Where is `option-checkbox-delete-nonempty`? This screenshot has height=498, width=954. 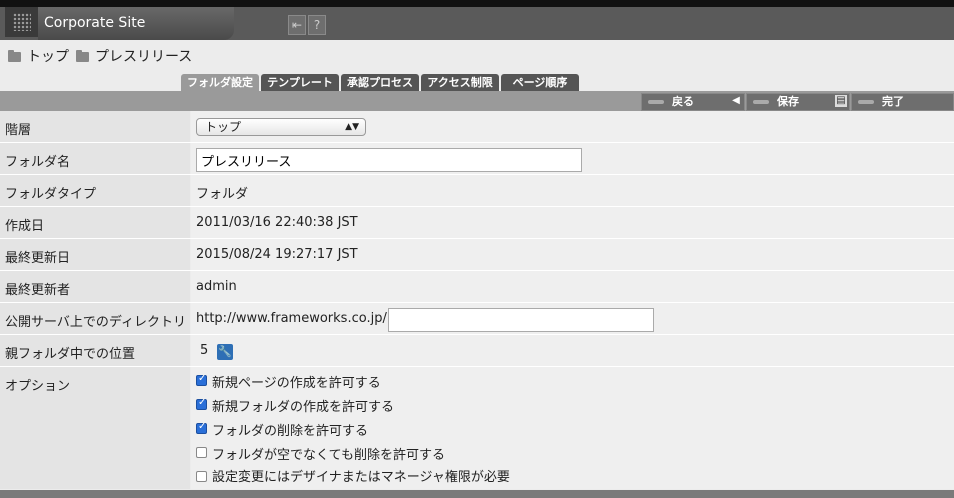
option-checkbox-delete-nonempty is located at coordinates (201, 452).